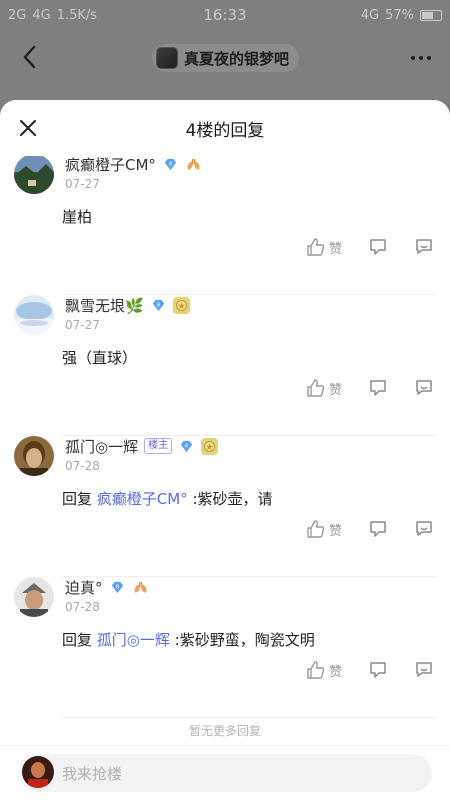 The width and height of the screenshot is (450, 800). I want to click on reply-content: 强（直球）, so click(99, 357).